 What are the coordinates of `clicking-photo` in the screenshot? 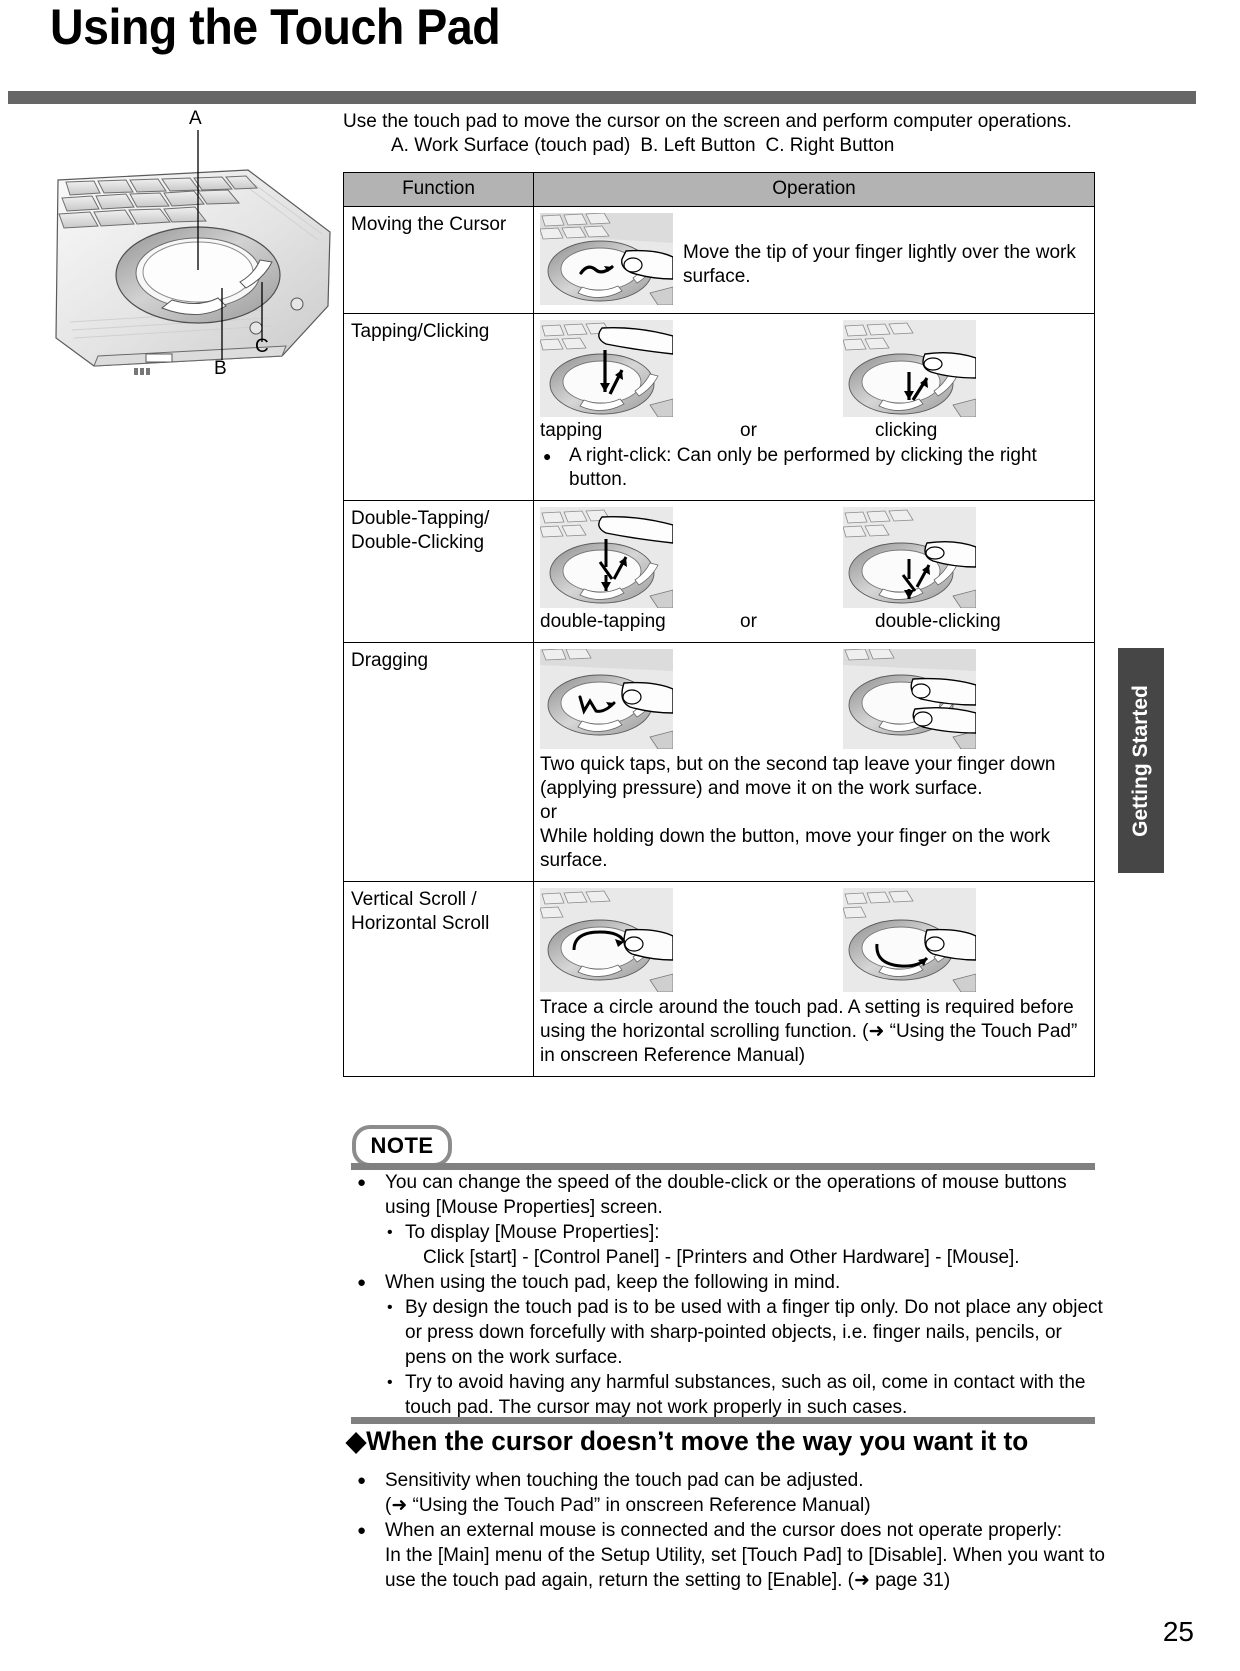 It's located at (909, 368).